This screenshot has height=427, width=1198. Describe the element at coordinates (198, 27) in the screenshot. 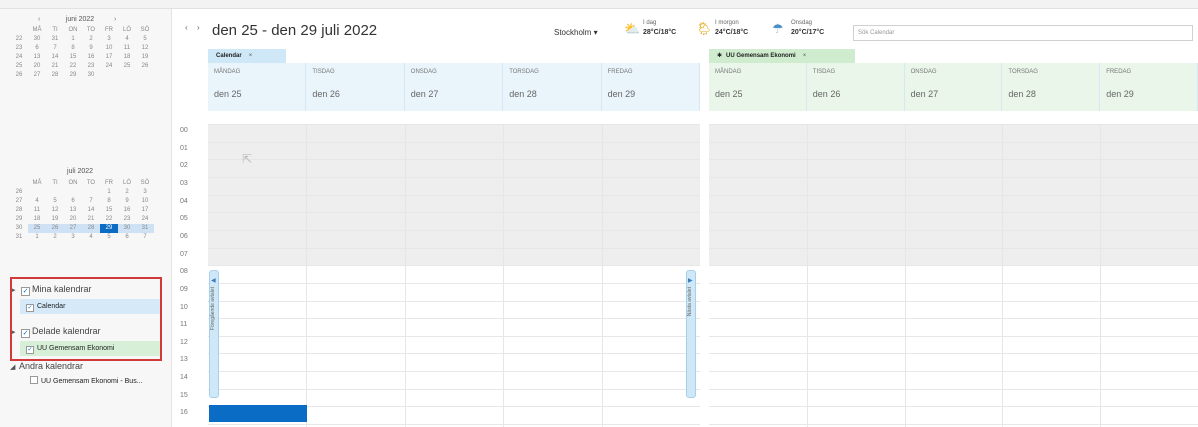

I see `next-week-button: ›` at that location.